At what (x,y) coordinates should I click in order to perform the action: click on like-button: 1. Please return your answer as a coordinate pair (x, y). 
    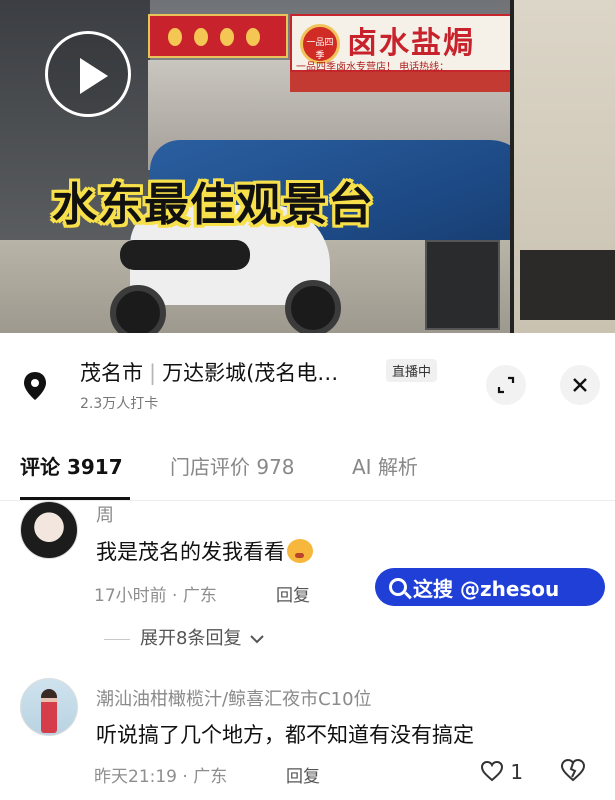
    Looking at the image, I should click on (501, 772).